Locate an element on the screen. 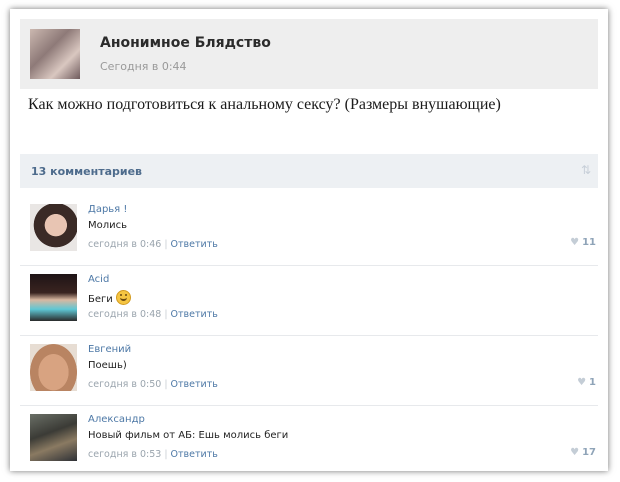 This screenshot has height=482, width=620. comment-text: Молись is located at coordinates (108, 225).